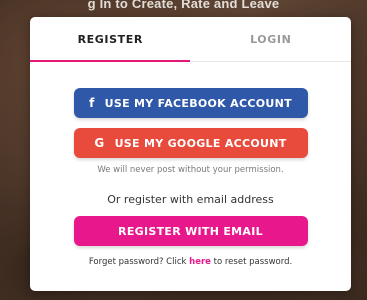 This screenshot has height=300, width=367. Describe the element at coordinates (190, 231) in the screenshot. I see `register-with-email-button: REGISTER WITH EMAIL` at that location.